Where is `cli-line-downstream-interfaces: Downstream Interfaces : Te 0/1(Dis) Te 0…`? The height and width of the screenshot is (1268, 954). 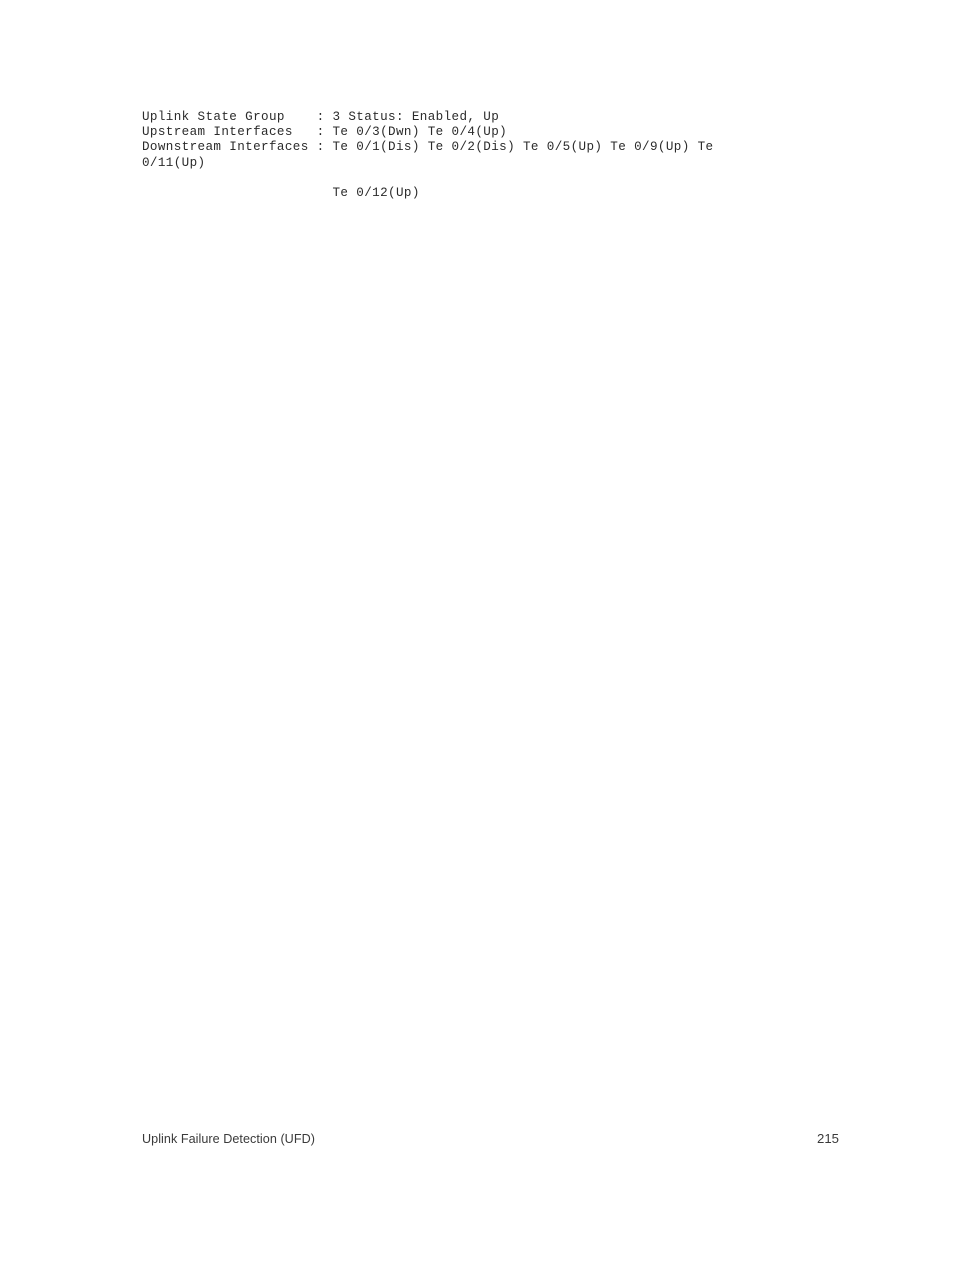 cli-line-downstream-interfaces: Downstream Interfaces : Te 0/1(Dis) Te 0… is located at coordinates (428, 147).